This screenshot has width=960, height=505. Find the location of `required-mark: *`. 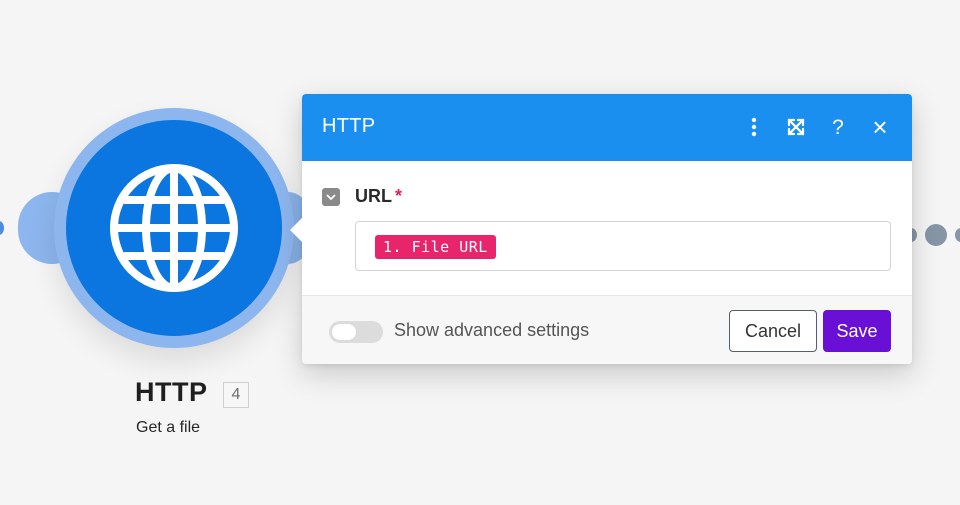

required-mark: * is located at coordinates (399, 196).